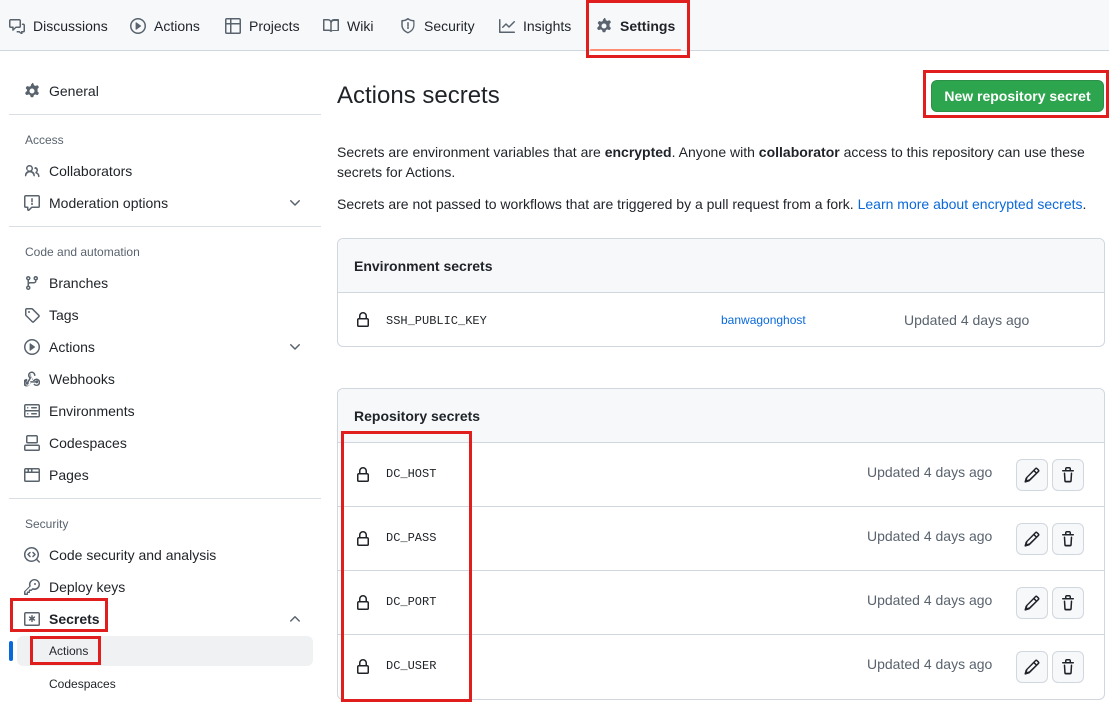  I want to click on sidebar-heading-security: Security, so click(47, 524).